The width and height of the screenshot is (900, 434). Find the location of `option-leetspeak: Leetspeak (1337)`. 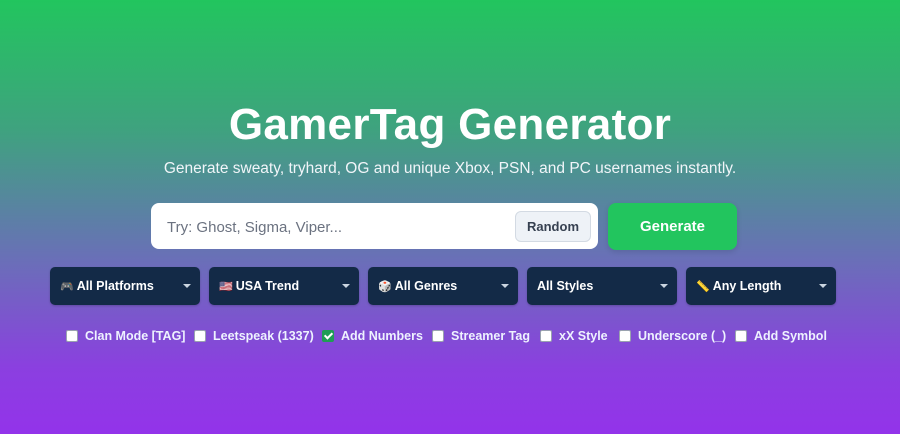

option-leetspeak: Leetspeak (1337) is located at coordinates (254, 336).